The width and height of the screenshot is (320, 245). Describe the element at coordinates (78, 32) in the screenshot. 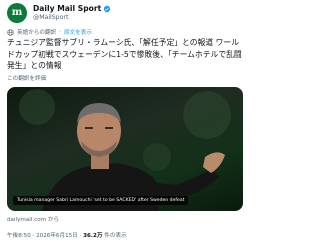

I see `show-original-link: 原文を表示` at that location.